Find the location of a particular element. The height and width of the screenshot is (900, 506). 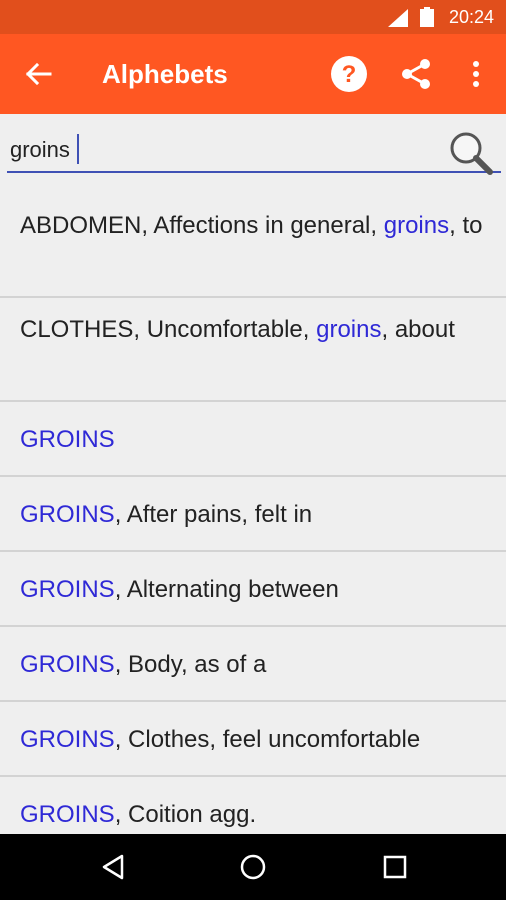

item-text: CLOTHES, Uncomfortable, is located at coordinates (168, 329).